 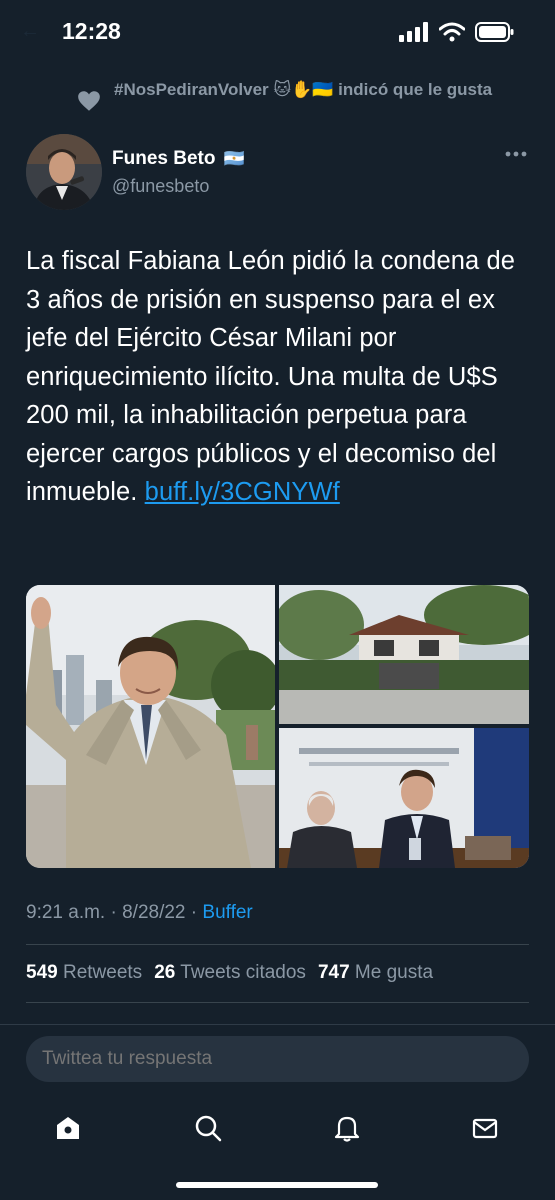 I want to click on retweets-stat: 549 Retweets, so click(x=84, y=973).